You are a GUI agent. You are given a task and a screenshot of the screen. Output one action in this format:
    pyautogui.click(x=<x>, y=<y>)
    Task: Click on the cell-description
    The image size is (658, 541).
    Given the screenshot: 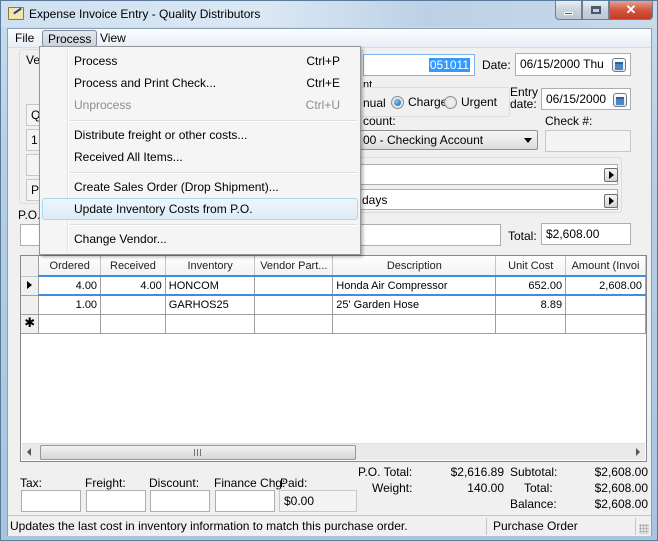 What is the action you would take?
    pyautogui.click(x=414, y=324)
    